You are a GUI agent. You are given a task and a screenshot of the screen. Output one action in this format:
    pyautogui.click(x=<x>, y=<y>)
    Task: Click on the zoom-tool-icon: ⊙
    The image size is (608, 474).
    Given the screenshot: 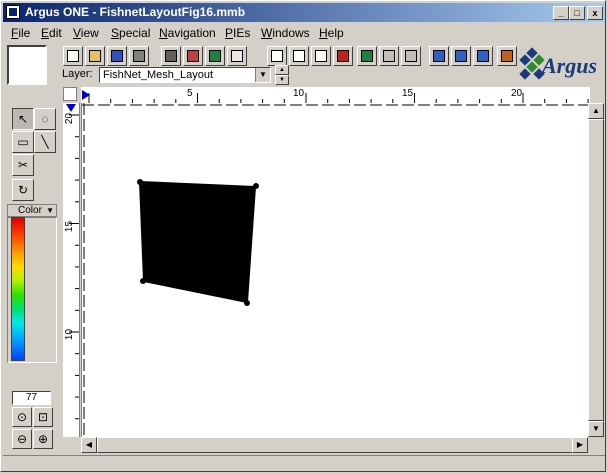 What is the action you would take?
    pyautogui.click(x=22, y=417)
    